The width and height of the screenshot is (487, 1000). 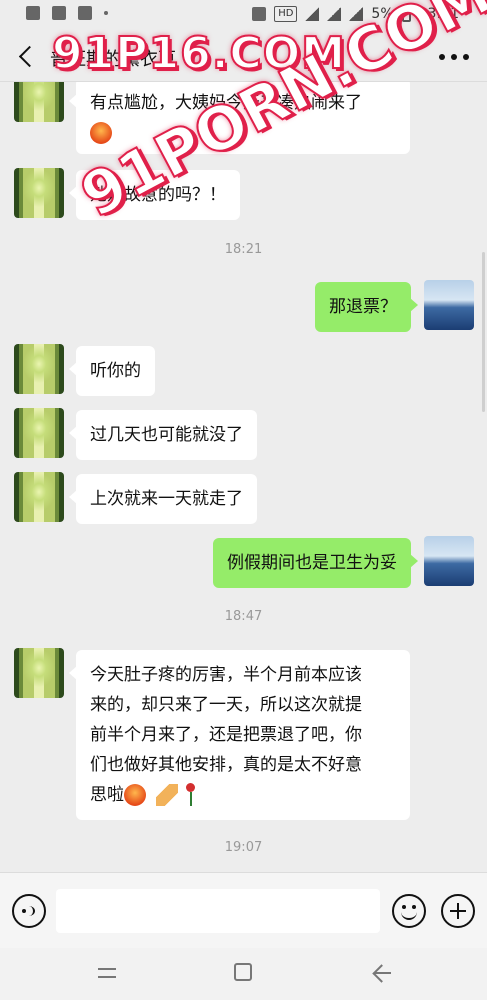 I want to click on timestamp: 18:21, so click(x=243, y=249).